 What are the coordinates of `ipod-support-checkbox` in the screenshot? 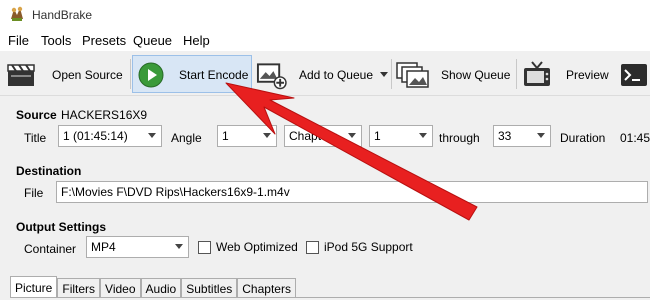 It's located at (312, 247).